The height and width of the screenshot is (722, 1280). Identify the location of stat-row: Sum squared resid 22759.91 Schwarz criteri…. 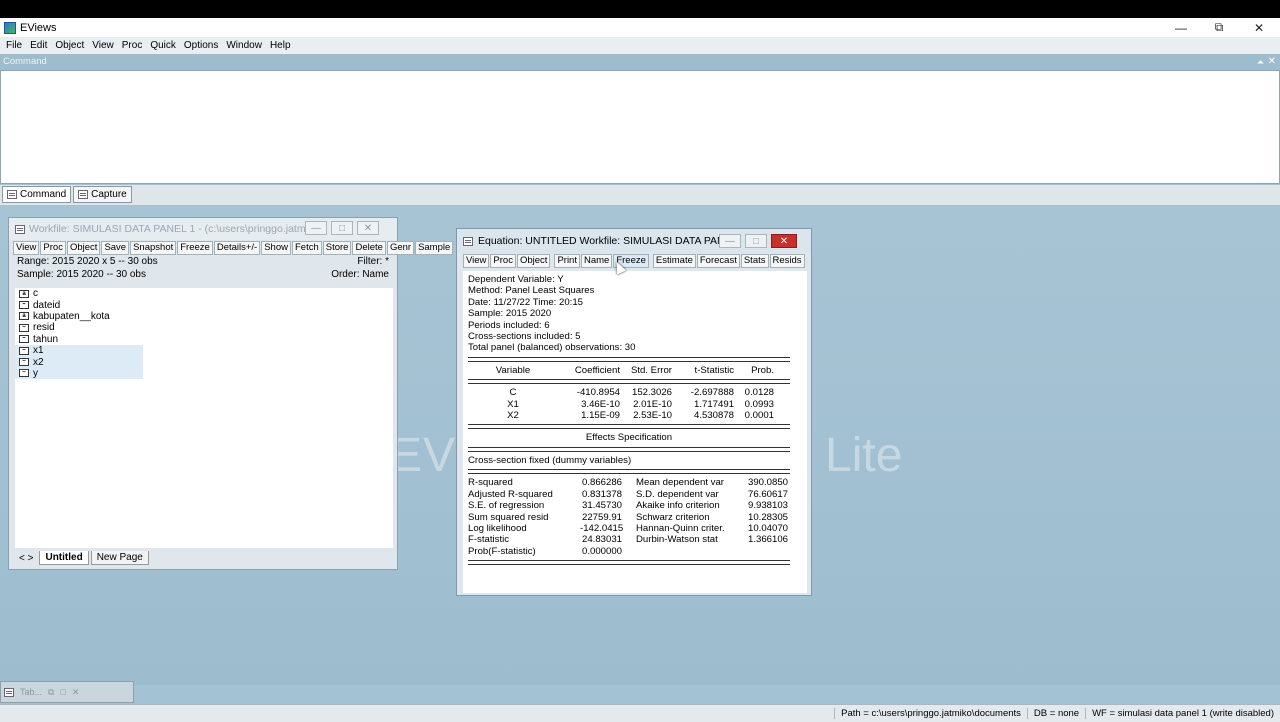
(629, 517).